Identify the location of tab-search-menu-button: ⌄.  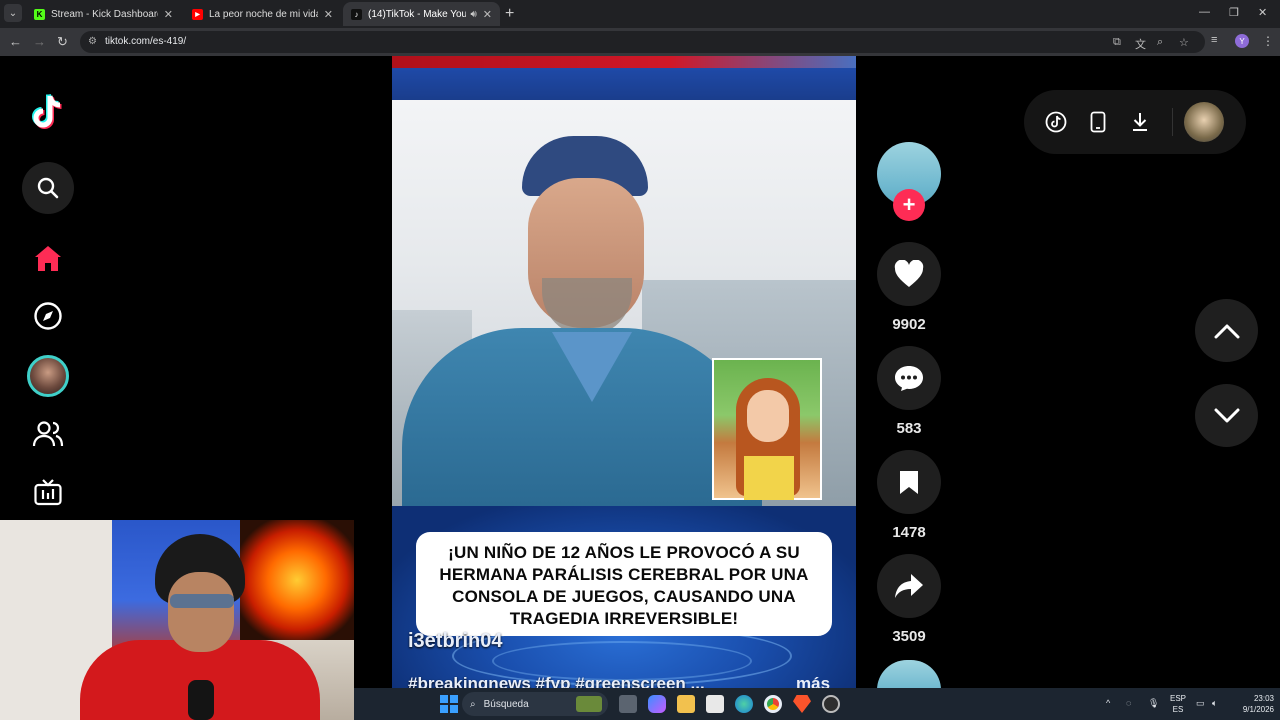
(13, 13).